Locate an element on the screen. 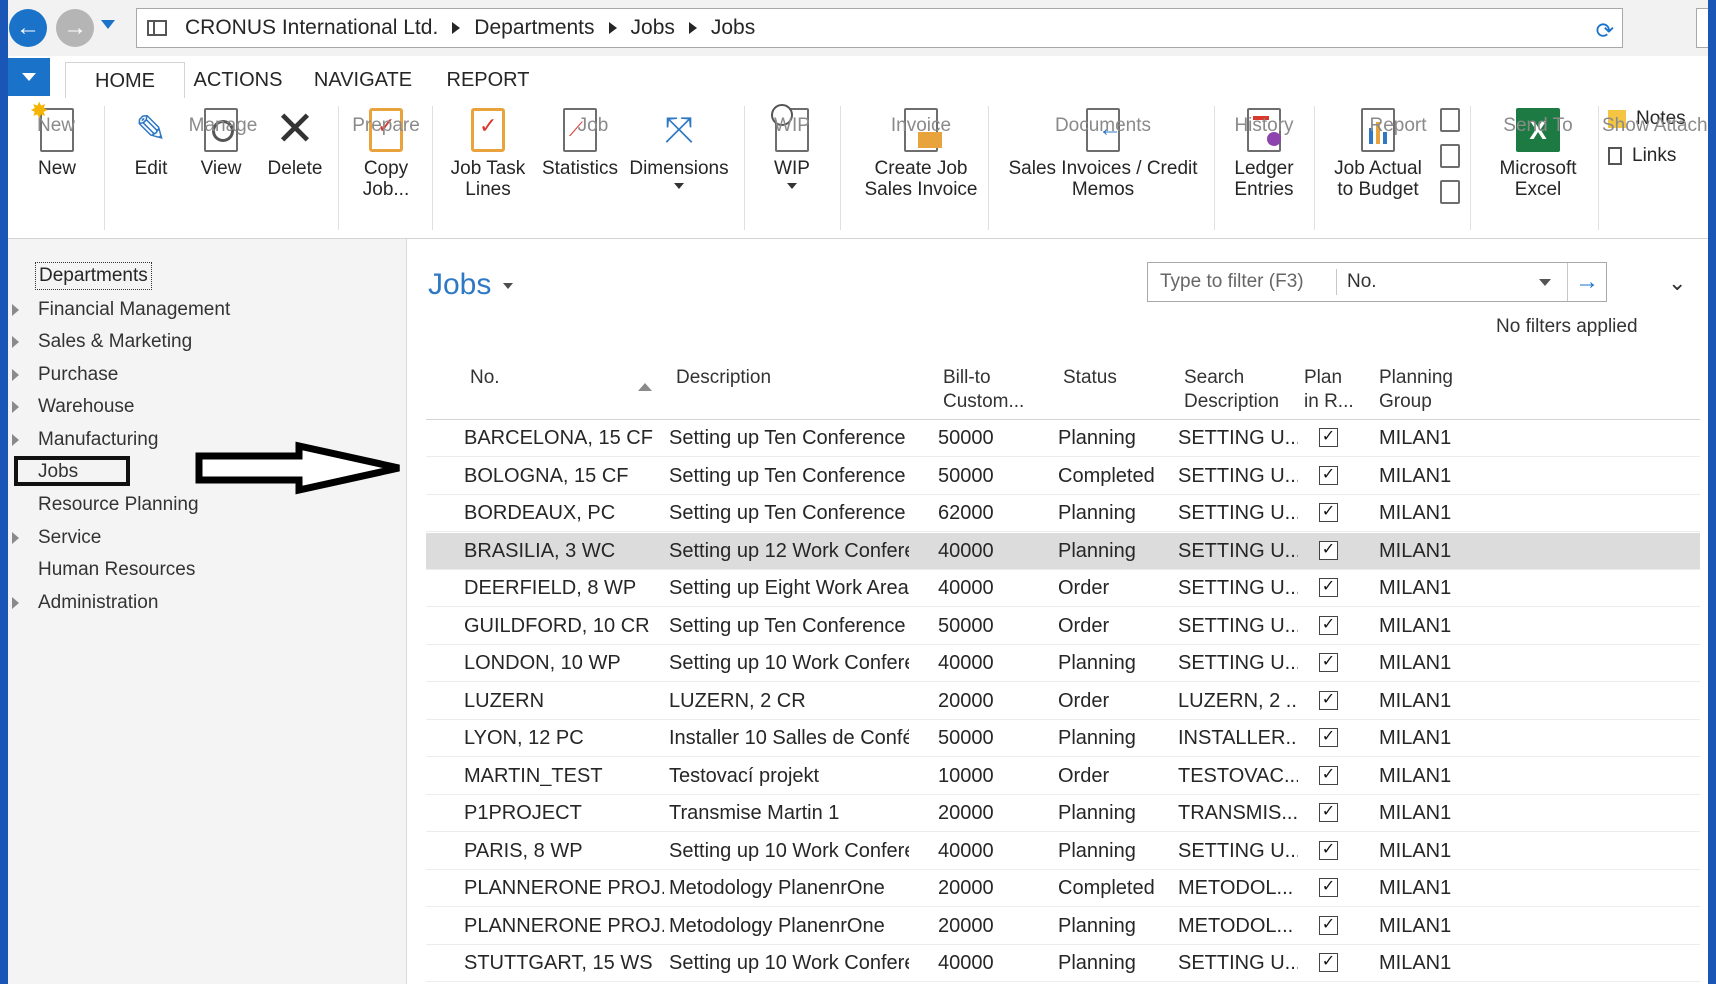 This screenshot has width=1716, height=984. application-menu-button is located at coordinates (29, 77).